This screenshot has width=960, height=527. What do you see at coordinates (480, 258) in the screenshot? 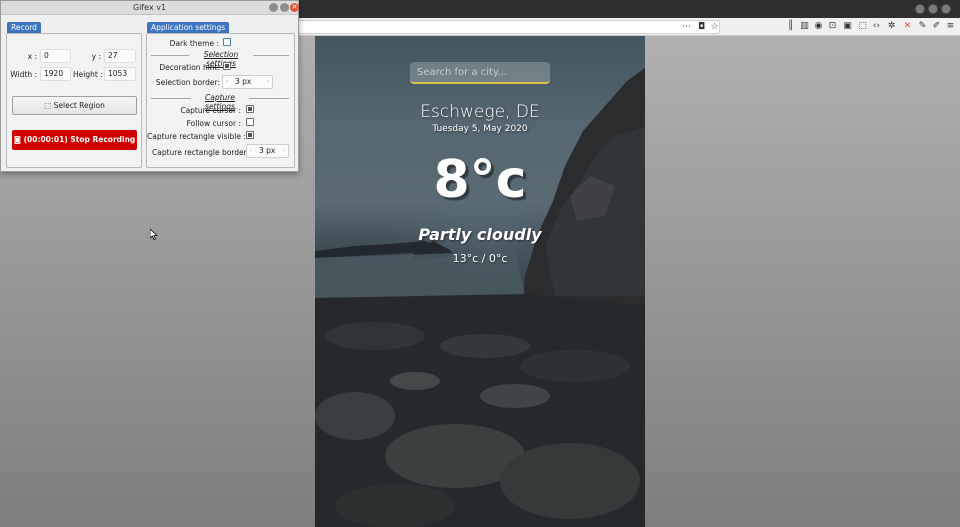
I see `temperature-range: 13°c / 0°c` at bounding box center [480, 258].